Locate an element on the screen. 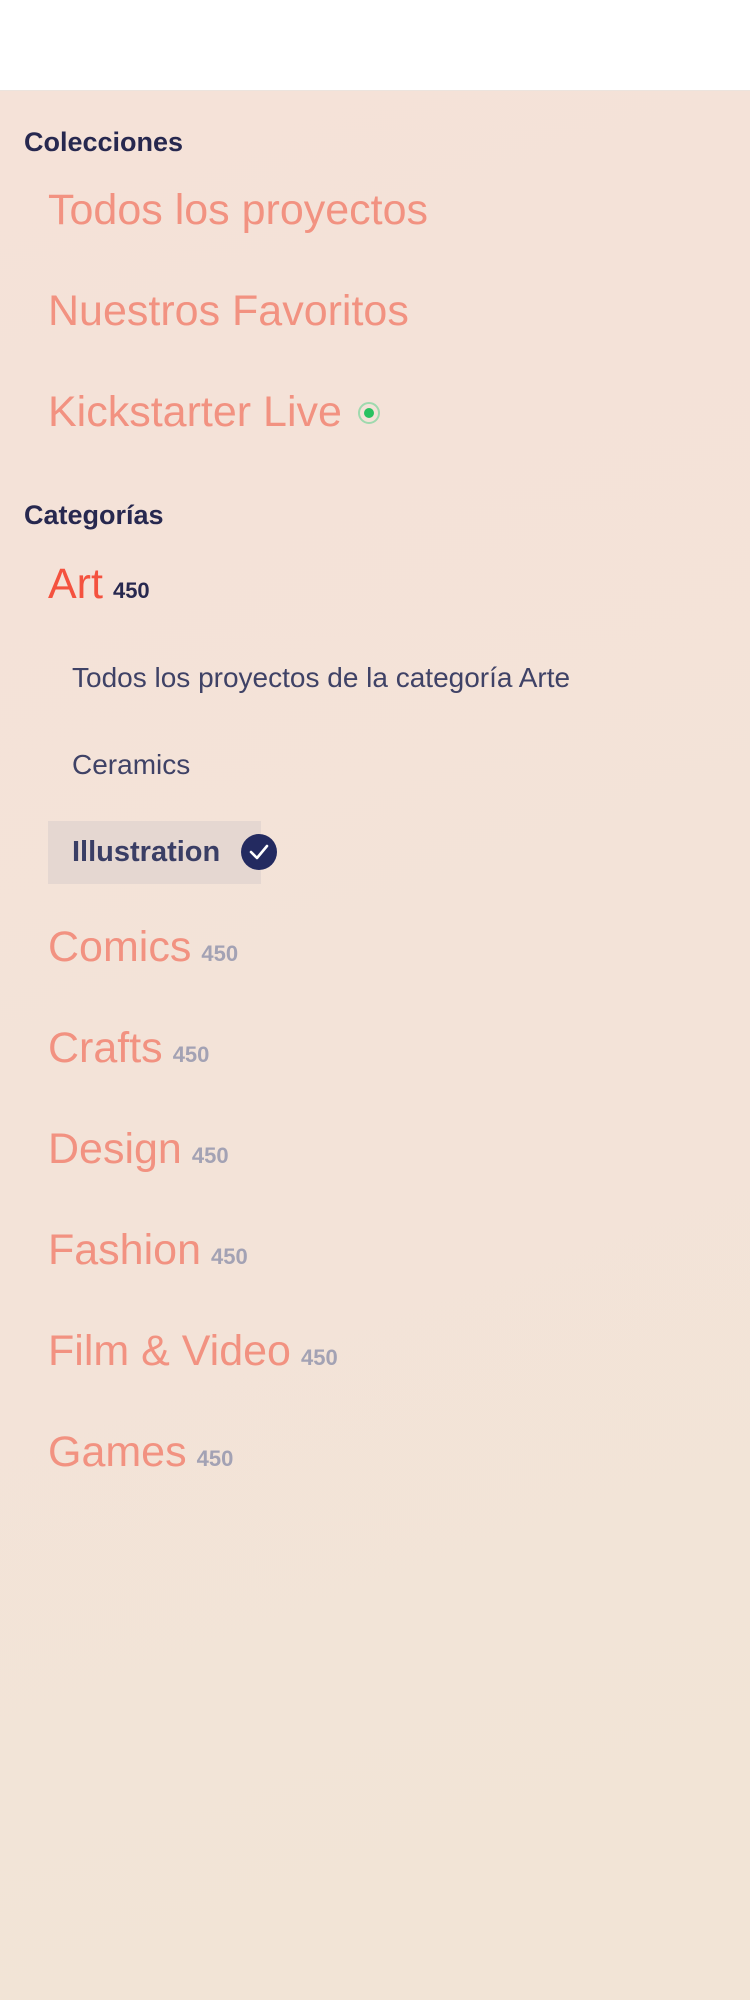  category-design: Design 450 is located at coordinates (138, 1149).